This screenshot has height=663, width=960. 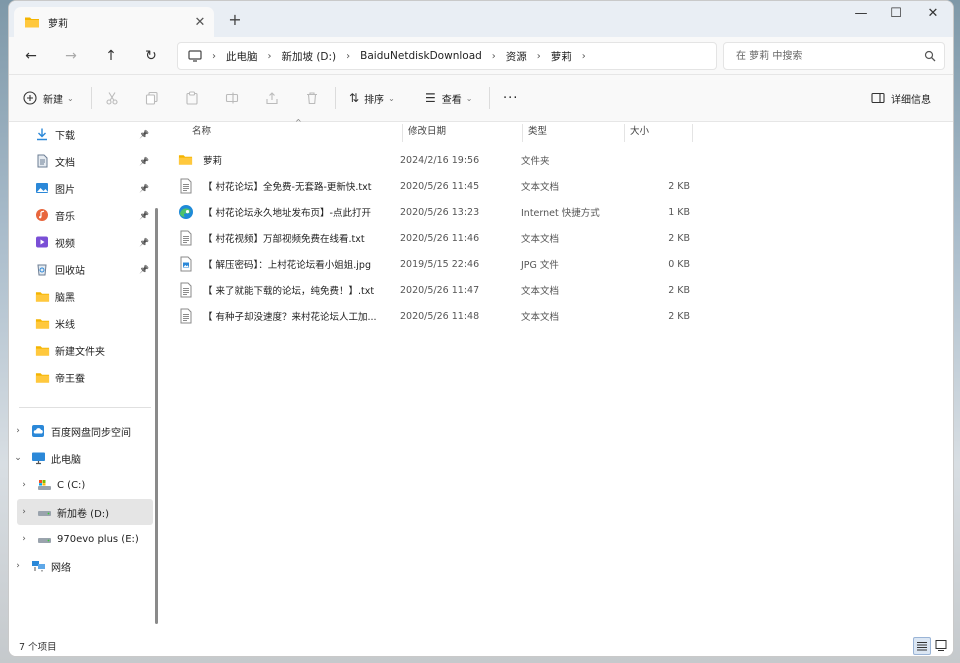 I want to click on details-view-button, so click(x=922, y=646).